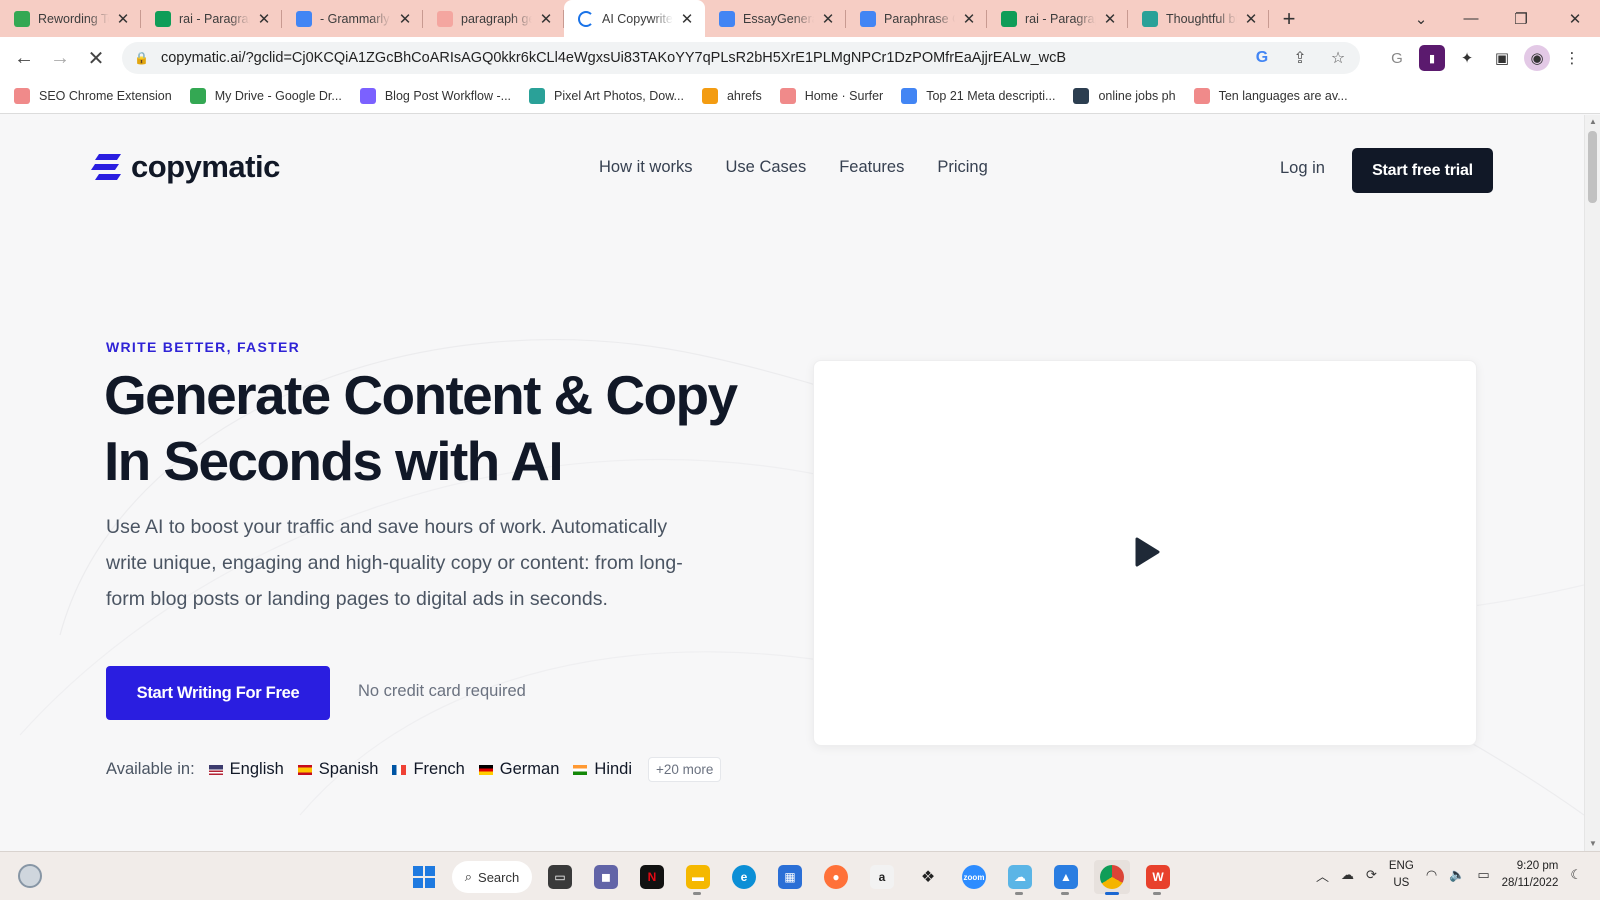 This screenshot has width=1600, height=900. Describe the element at coordinates (928, 877) in the screenshot. I see `dropbox-icon: ❖` at that location.